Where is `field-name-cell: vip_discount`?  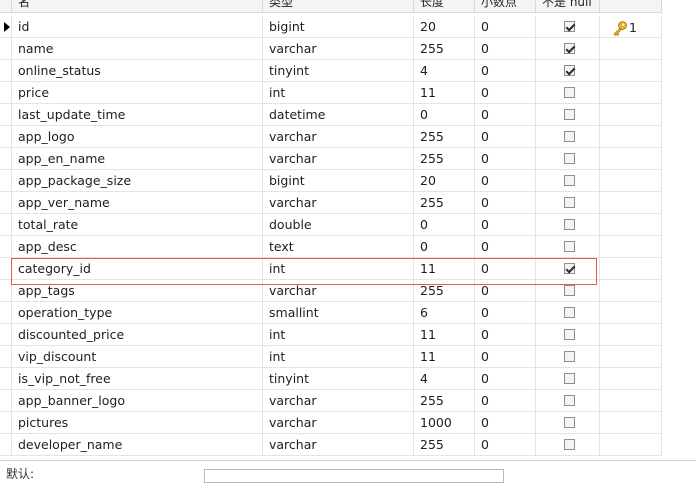
field-name-cell: vip_discount is located at coordinates (137, 356).